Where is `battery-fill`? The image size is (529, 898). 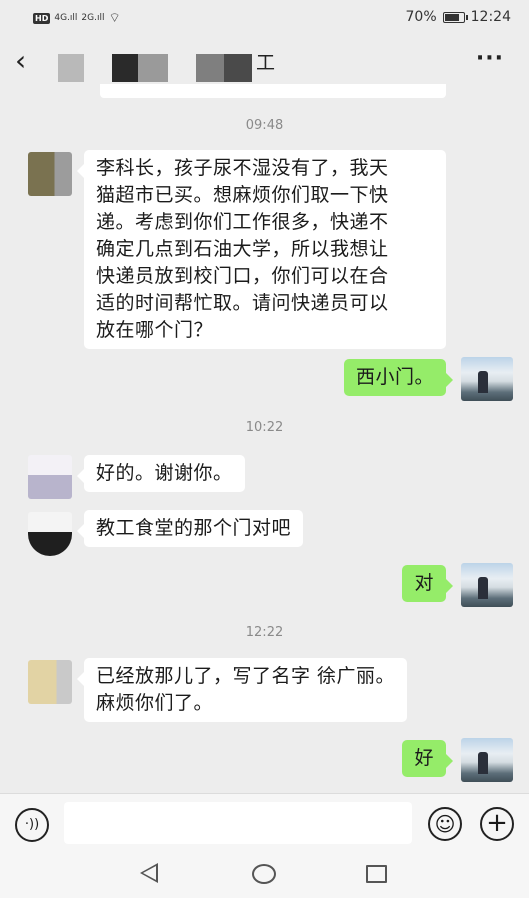 battery-fill is located at coordinates (451, 17).